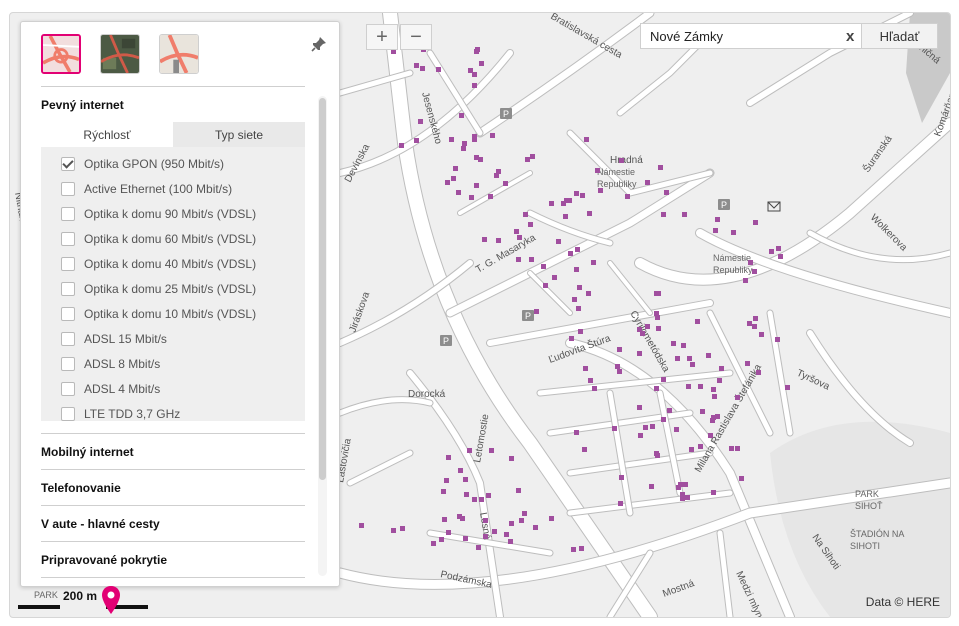 The height and width of the screenshot is (626, 959). I want to click on section-car-roads: V aute - hlavné cesty, so click(173, 523).